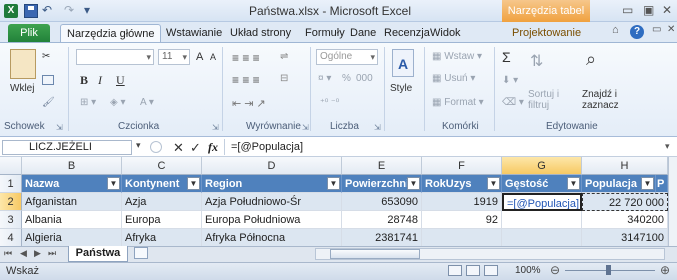 The height and width of the screenshot is (280, 677). I want to click on format-painter-icon: 🖌, so click(48, 102).